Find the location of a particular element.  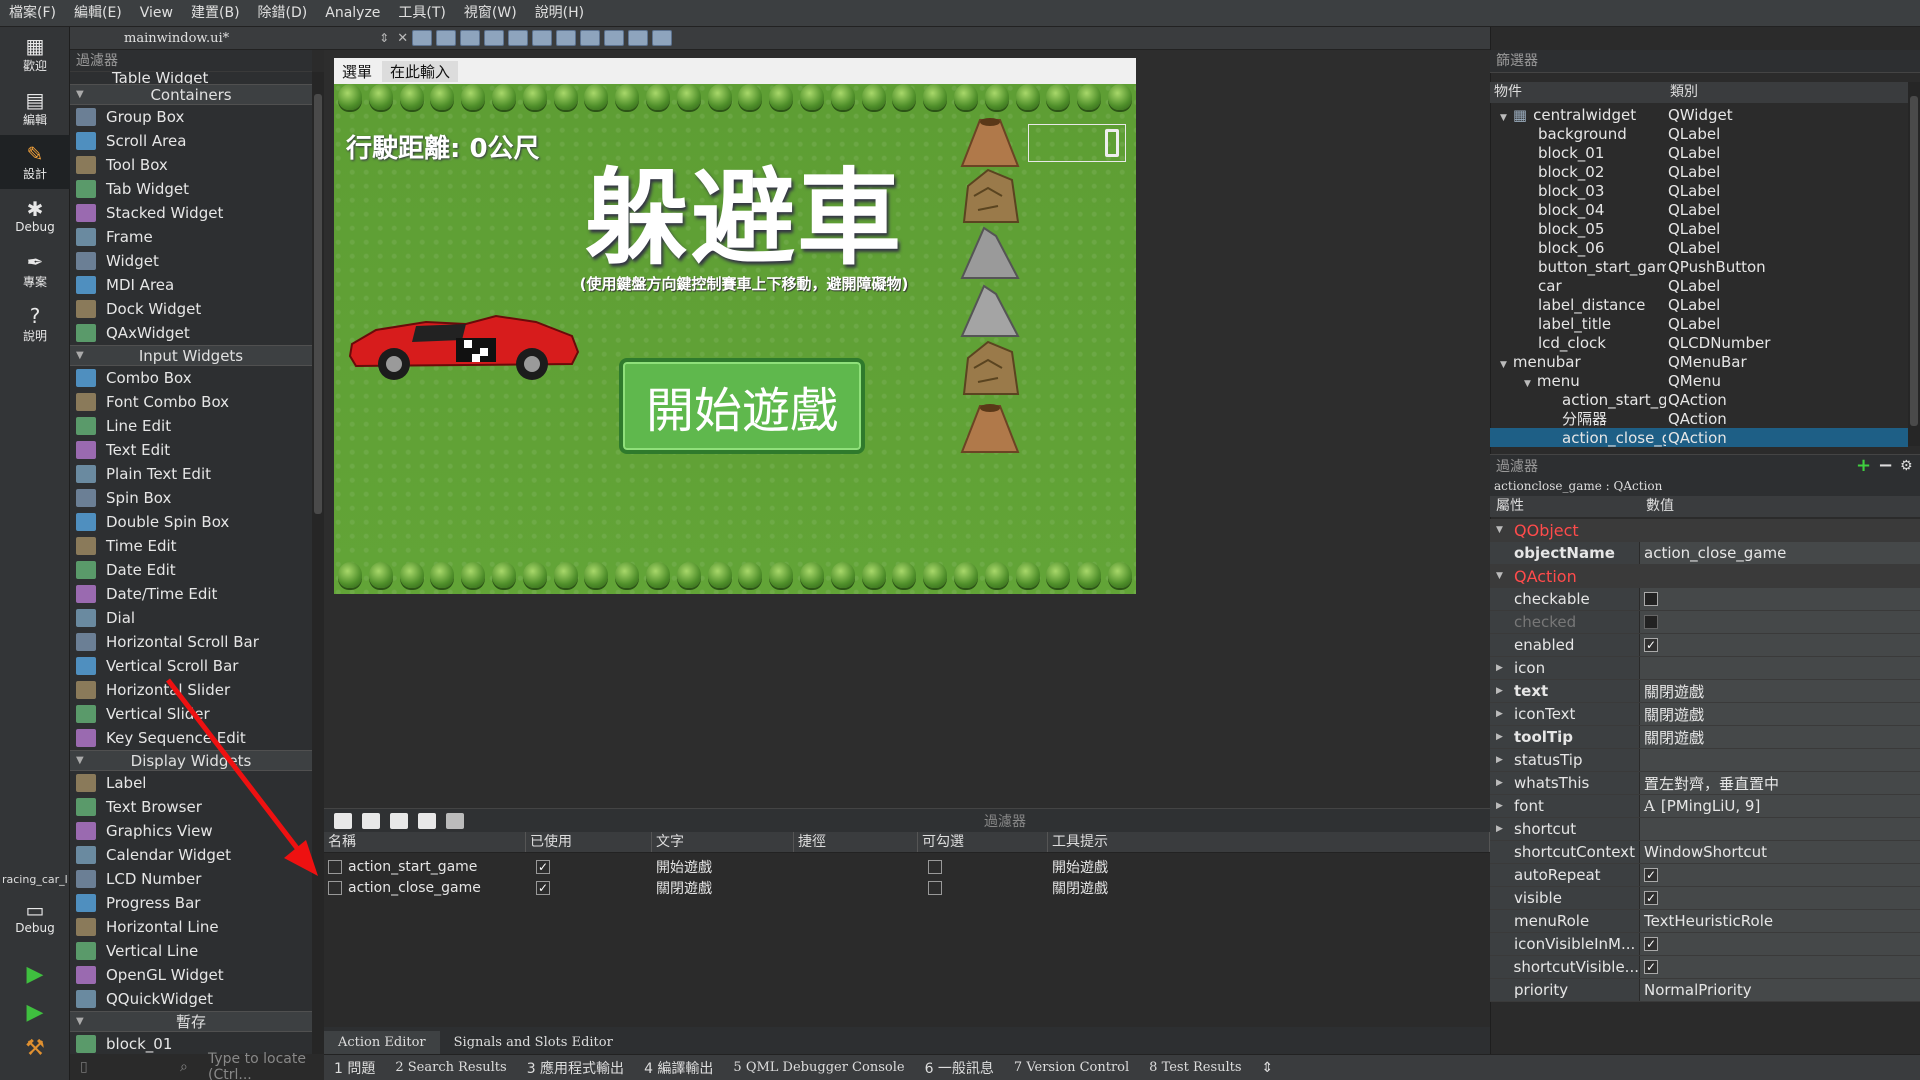

build-target-selector: ▭ Debug is located at coordinates (35, 917).